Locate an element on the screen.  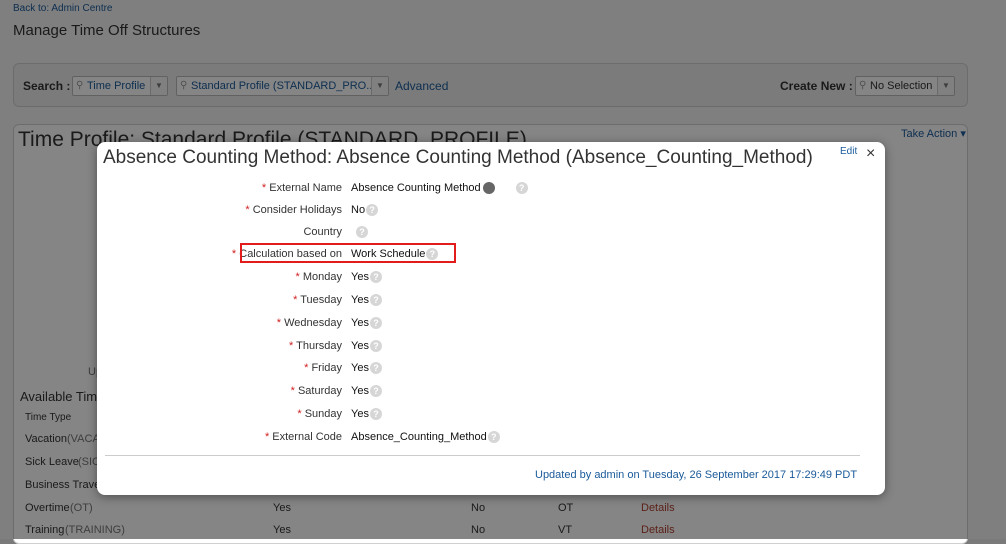
field-label: * Thursday is located at coordinates (315, 346).